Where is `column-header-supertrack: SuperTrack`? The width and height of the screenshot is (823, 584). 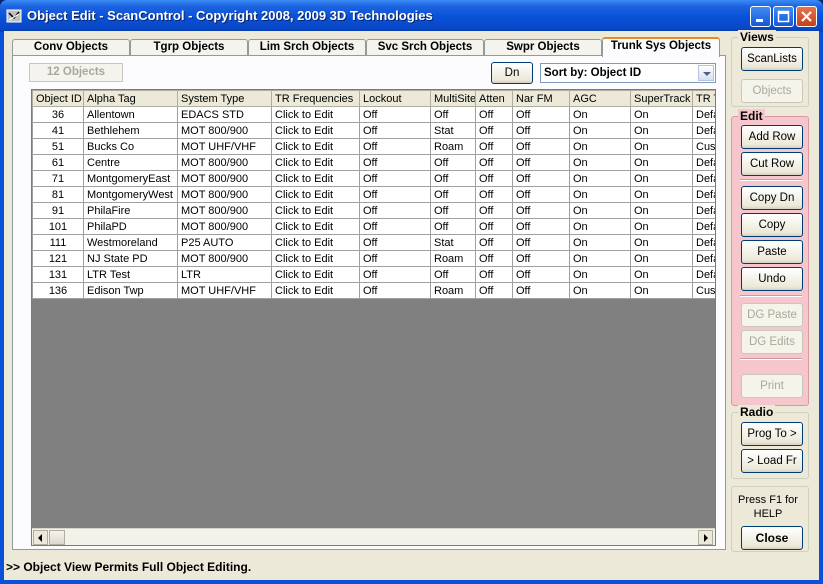
column-header-supertrack: SuperTrack is located at coordinates (661, 98).